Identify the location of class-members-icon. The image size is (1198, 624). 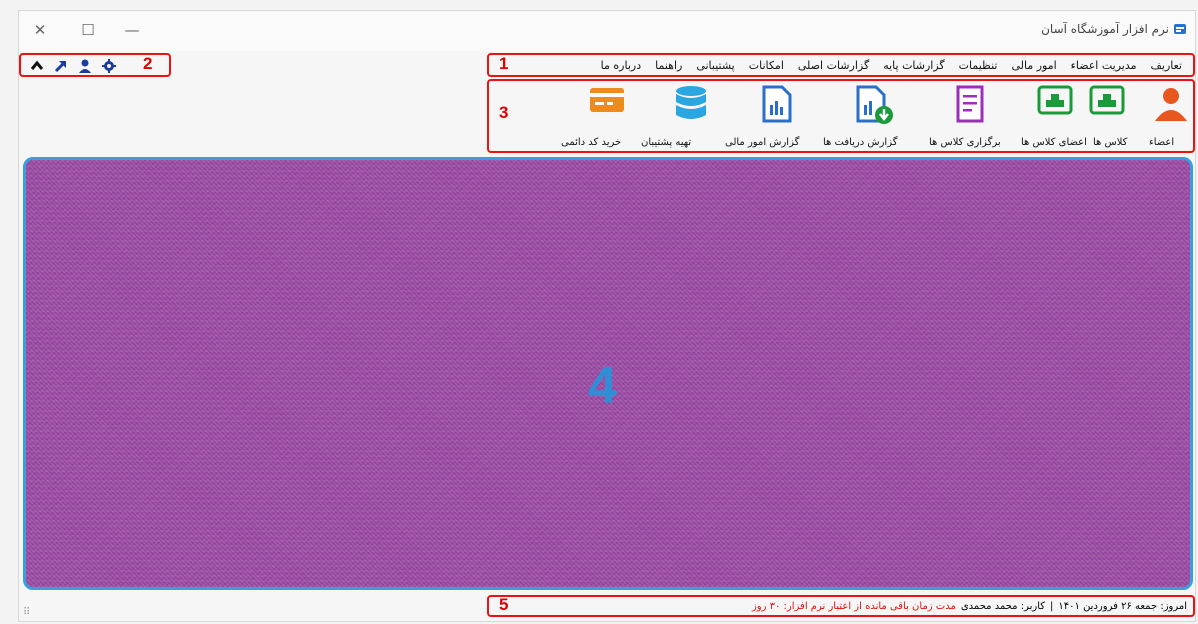
(1055, 100).